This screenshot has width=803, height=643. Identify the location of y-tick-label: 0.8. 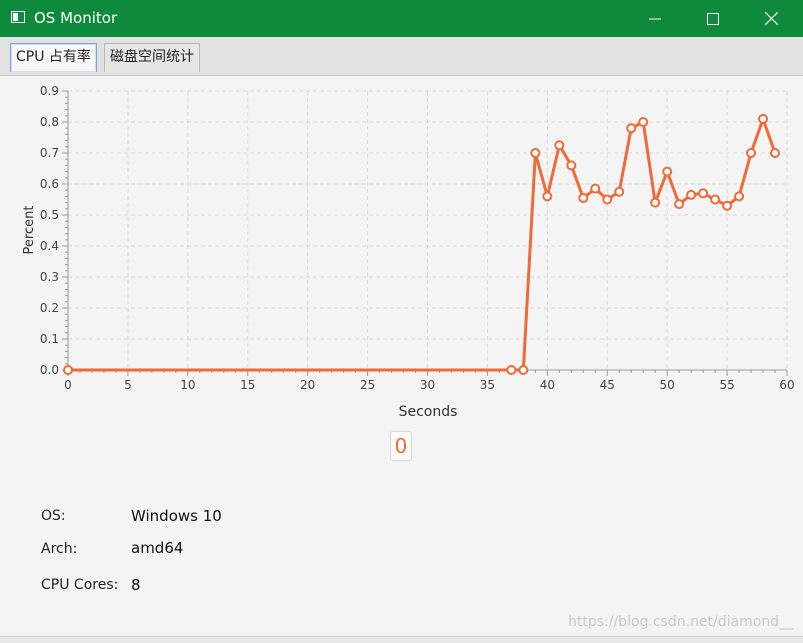
(49, 122).